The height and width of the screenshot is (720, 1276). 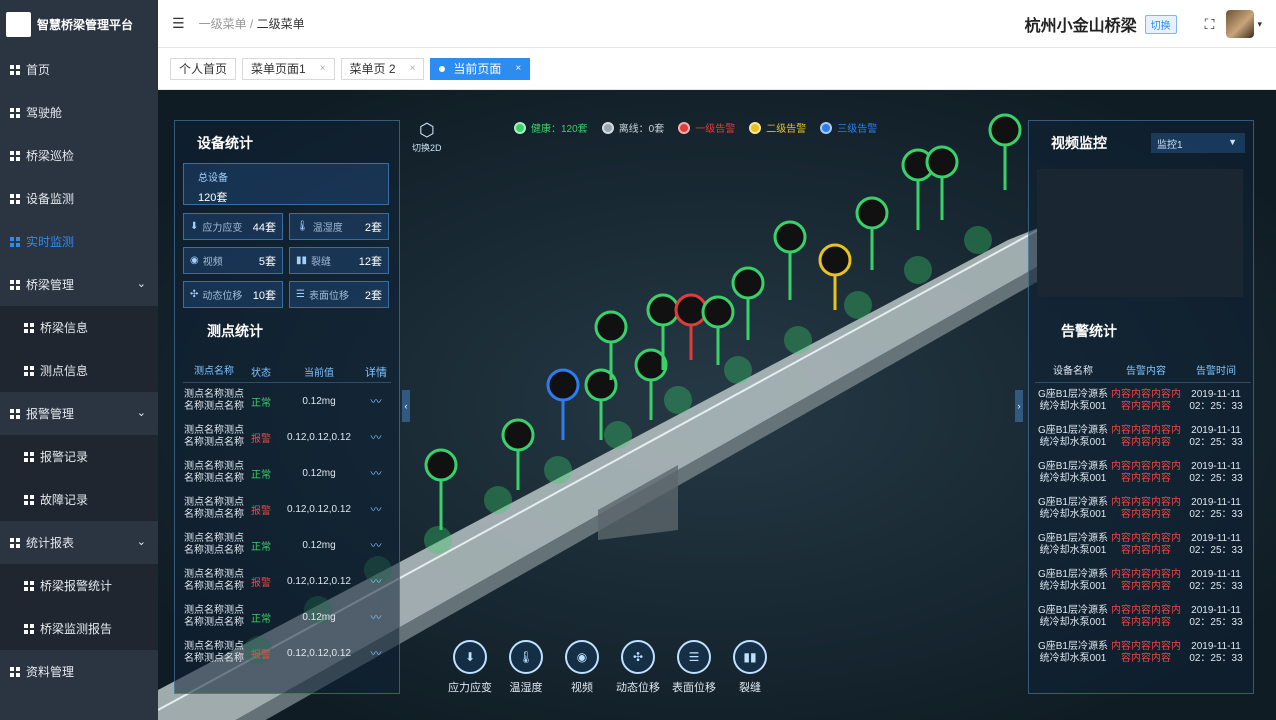 I want to click on bridge-name: 杭州小金山桥梁, so click(x=1080, y=26).